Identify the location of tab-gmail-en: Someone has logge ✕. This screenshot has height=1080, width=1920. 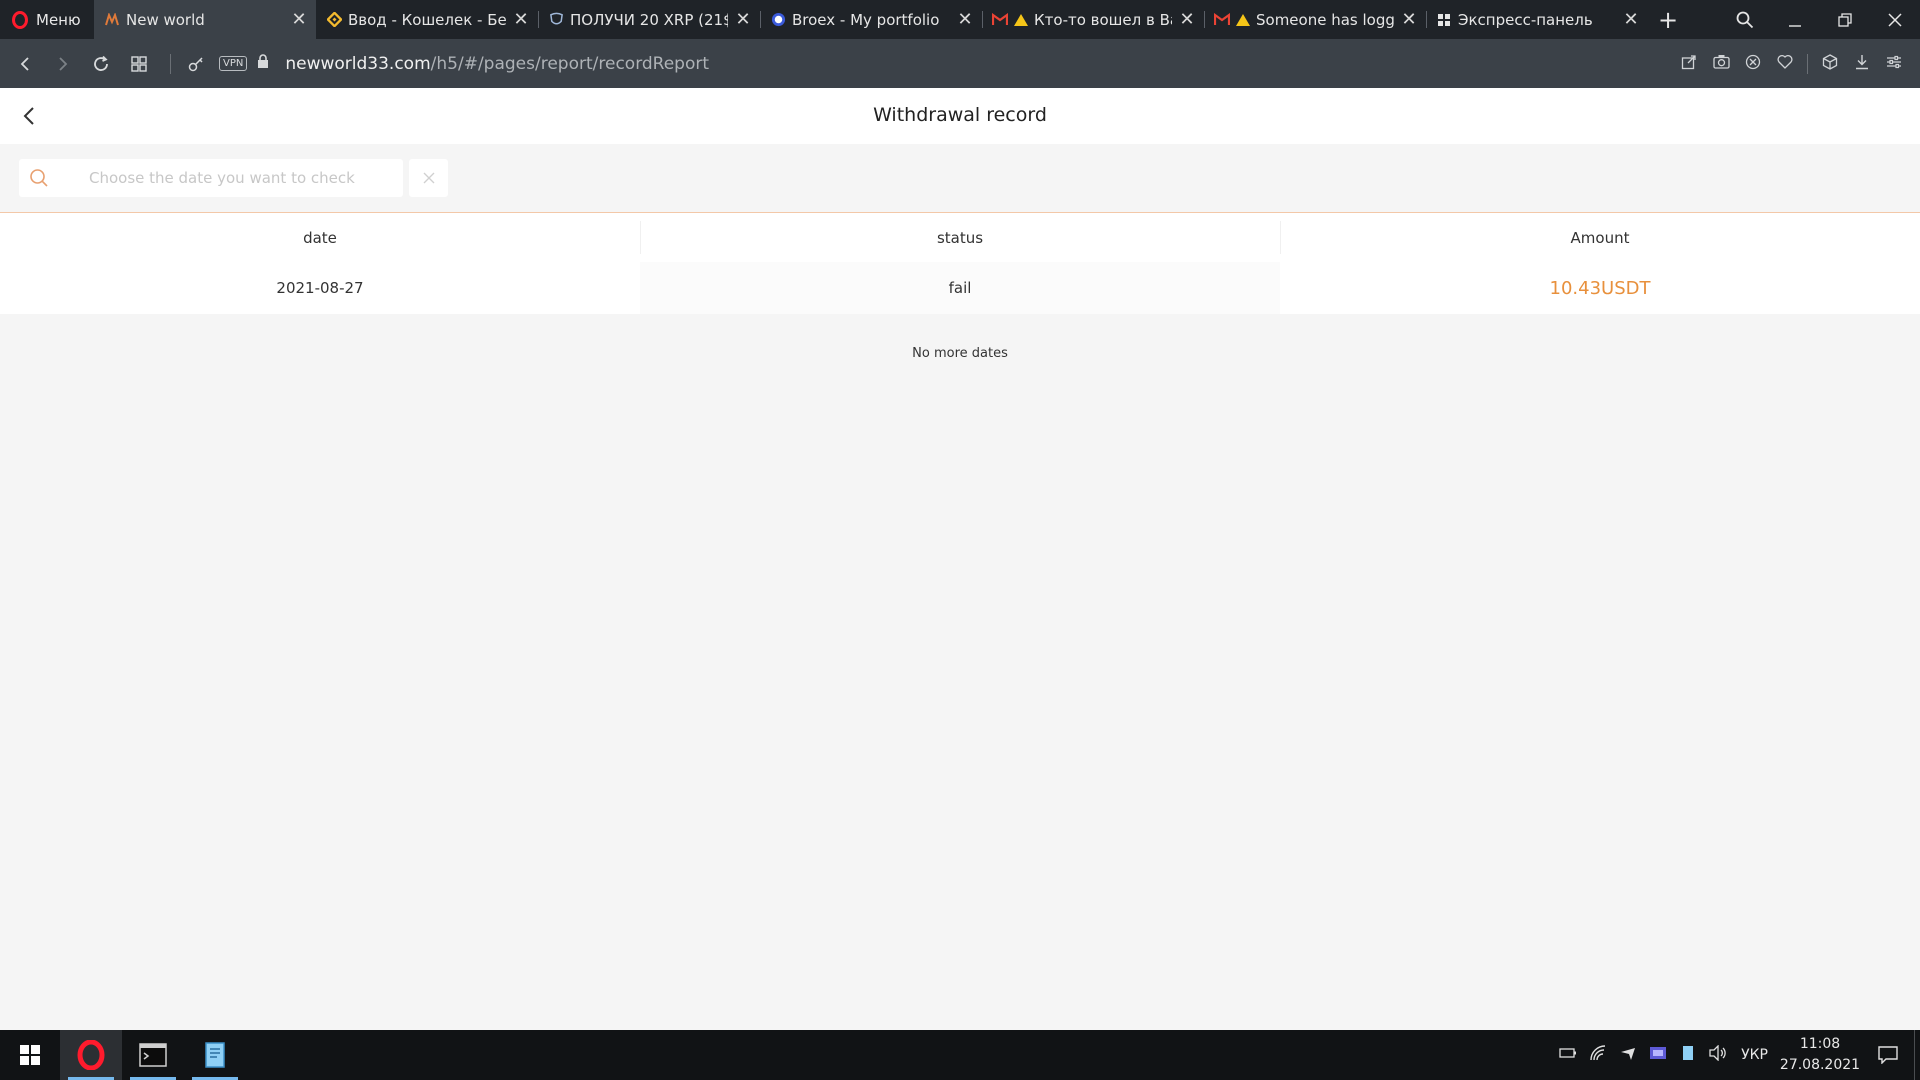
(1315, 19).